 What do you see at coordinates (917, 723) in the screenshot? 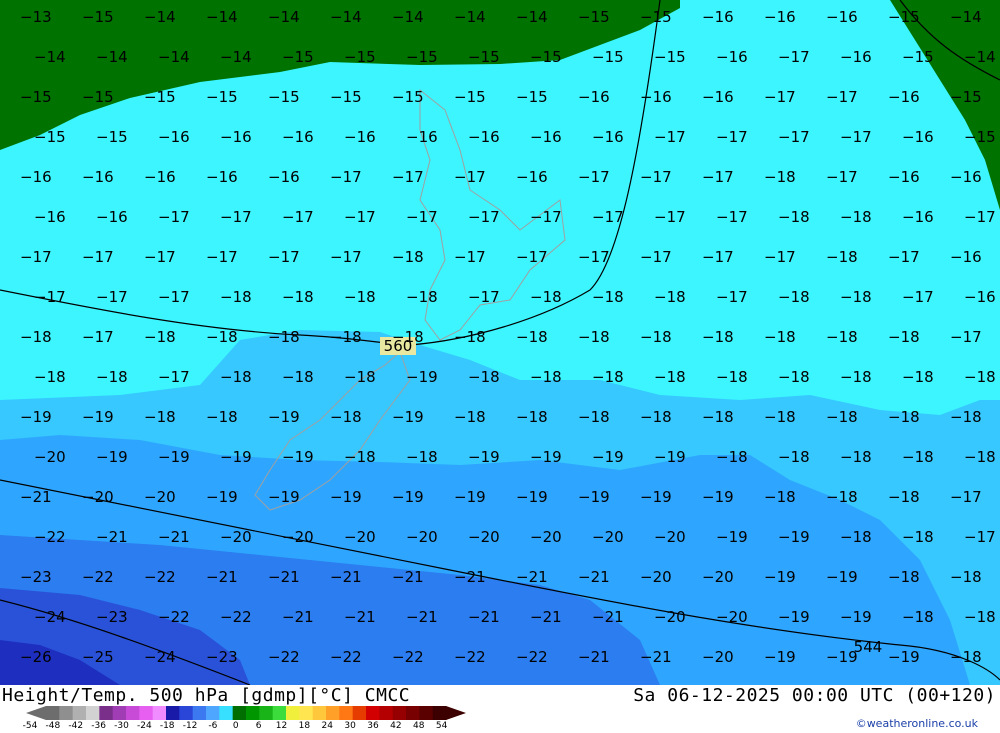
I see `credit-link: ©weatheronline.co.uk` at bounding box center [917, 723].